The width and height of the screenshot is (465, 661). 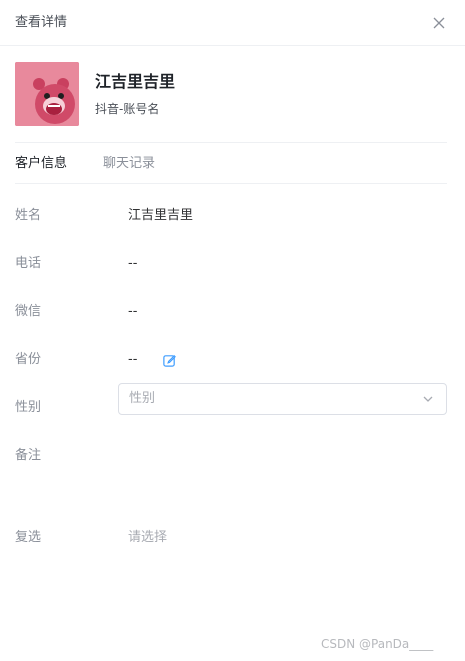 I want to click on gender-select-placeholder: 性别, so click(x=142, y=398).